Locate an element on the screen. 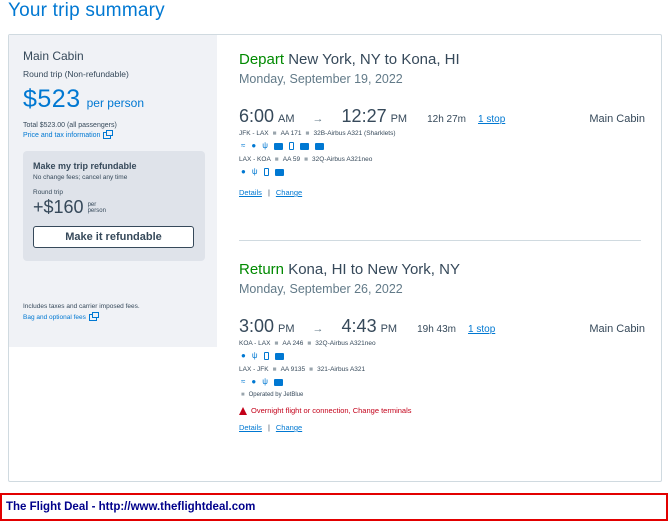 Image resolution: width=670 pixels, height=522 pixels. app-icon is located at coordinates (319, 146).